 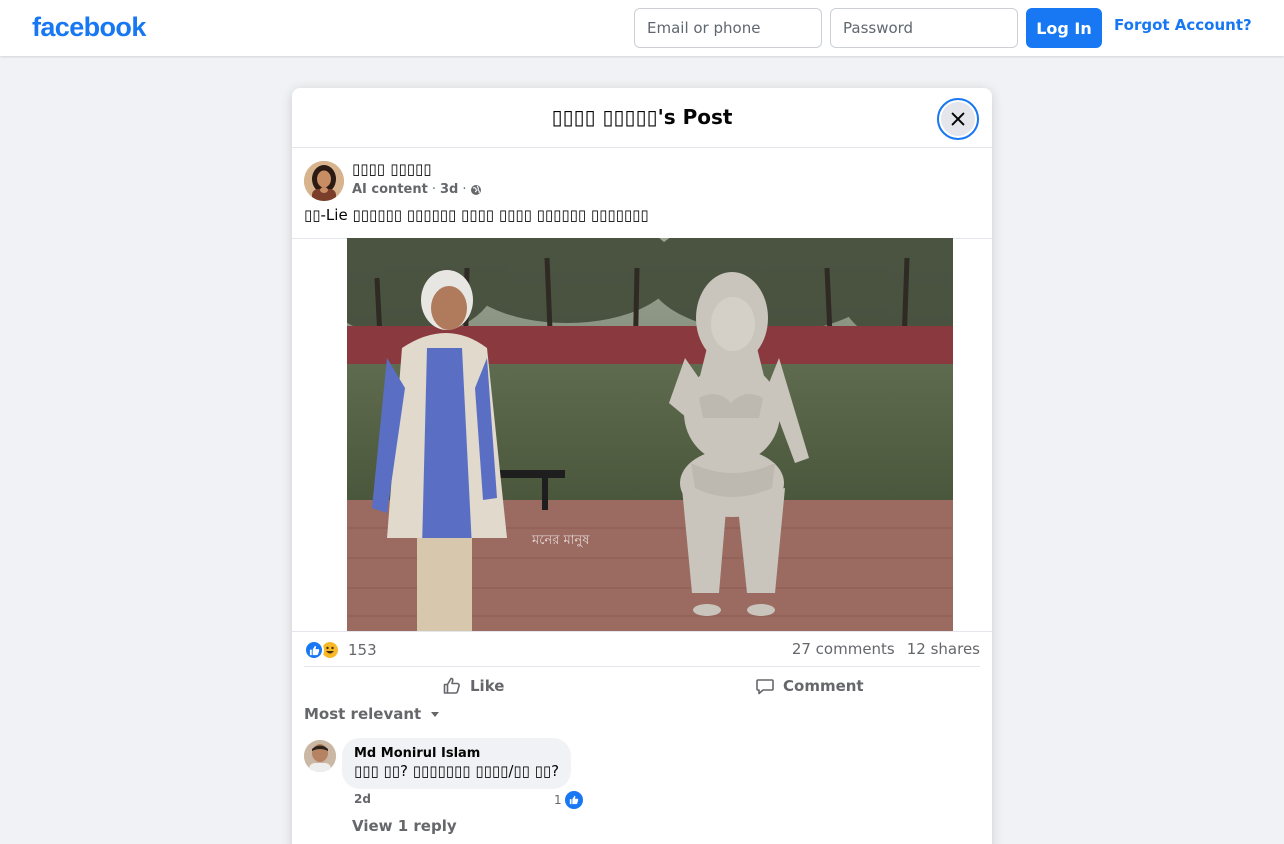 What do you see at coordinates (1064, 28) in the screenshot?
I see `login-button: Log In` at bounding box center [1064, 28].